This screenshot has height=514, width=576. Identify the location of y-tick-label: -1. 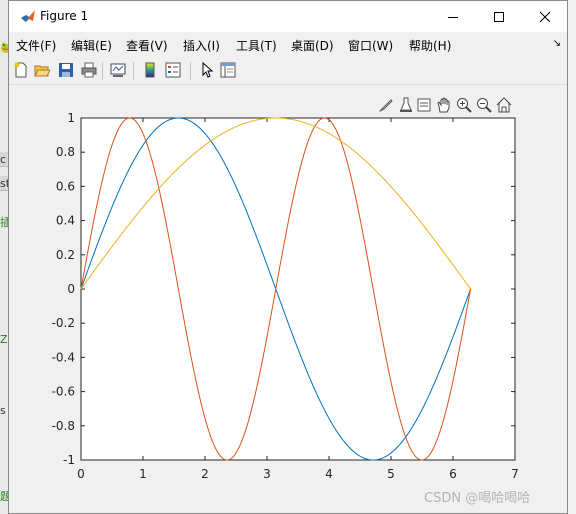
(69, 460).